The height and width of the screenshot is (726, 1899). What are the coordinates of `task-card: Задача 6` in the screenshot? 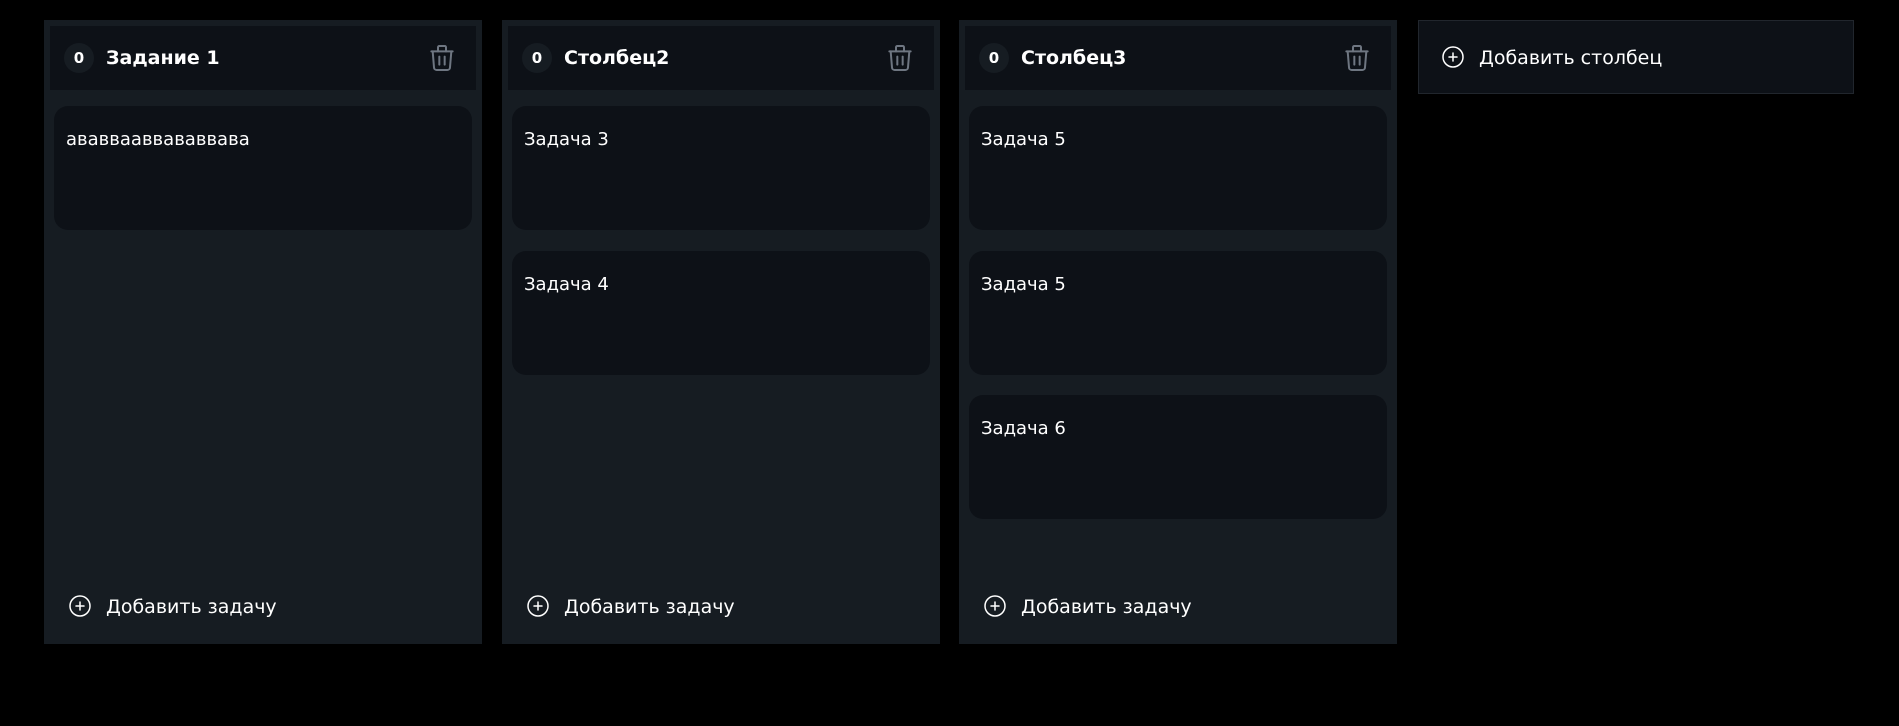 It's located at (1178, 457).